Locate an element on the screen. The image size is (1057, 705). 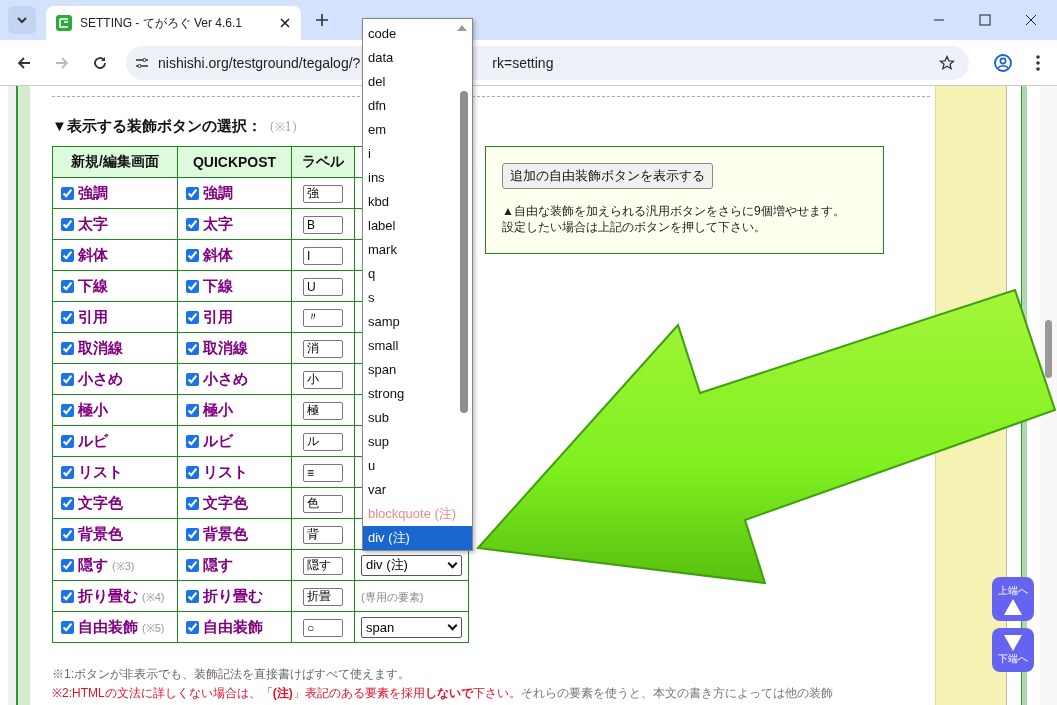
scroll-to-bottom-button: 下端へ is located at coordinates (1013, 650).